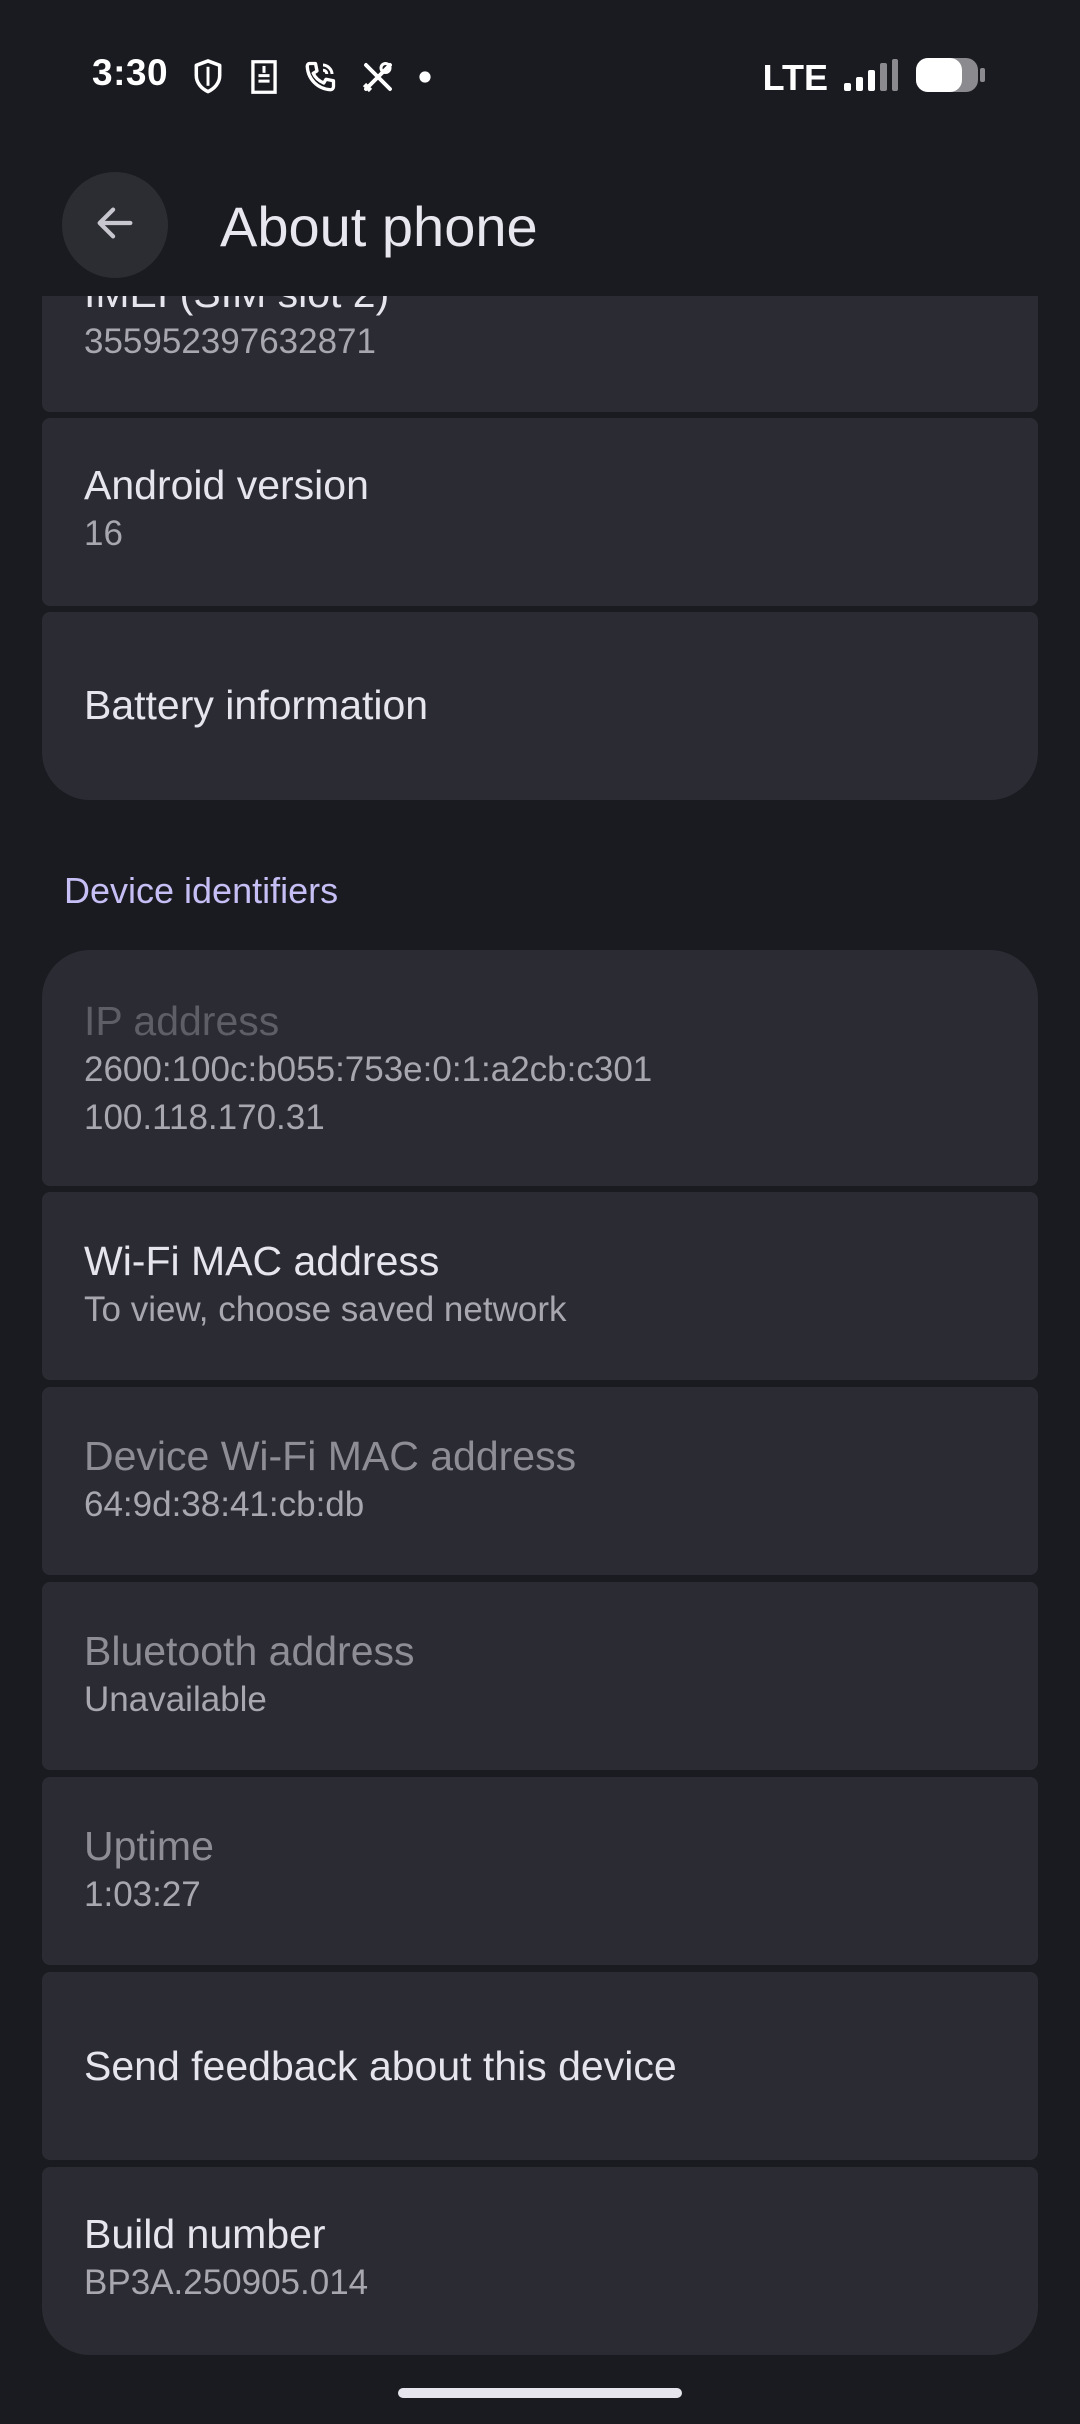 The width and height of the screenshot is (1080, 2424). What do you see at coordinates (205, 2234) in the screenshot?
I see `item-title: Build number` at bounding box center [205, 2234].